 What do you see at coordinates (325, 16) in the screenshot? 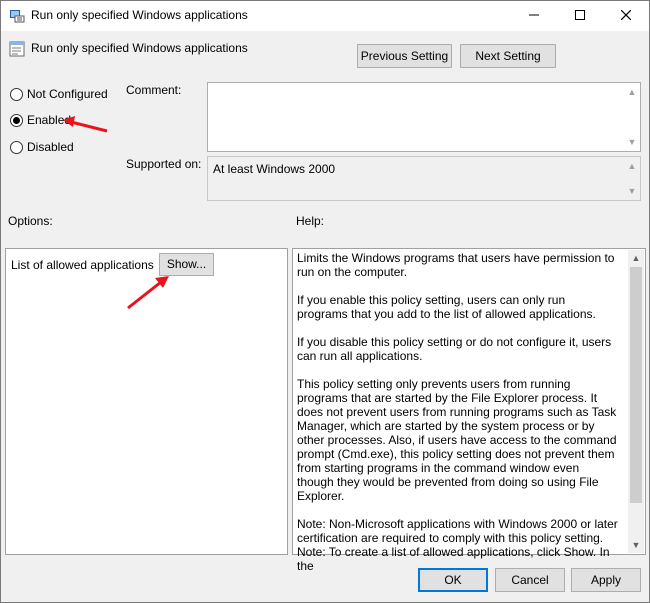
I see `title-bar: Run only specified Windows applications` at bounding box center [325, 16].